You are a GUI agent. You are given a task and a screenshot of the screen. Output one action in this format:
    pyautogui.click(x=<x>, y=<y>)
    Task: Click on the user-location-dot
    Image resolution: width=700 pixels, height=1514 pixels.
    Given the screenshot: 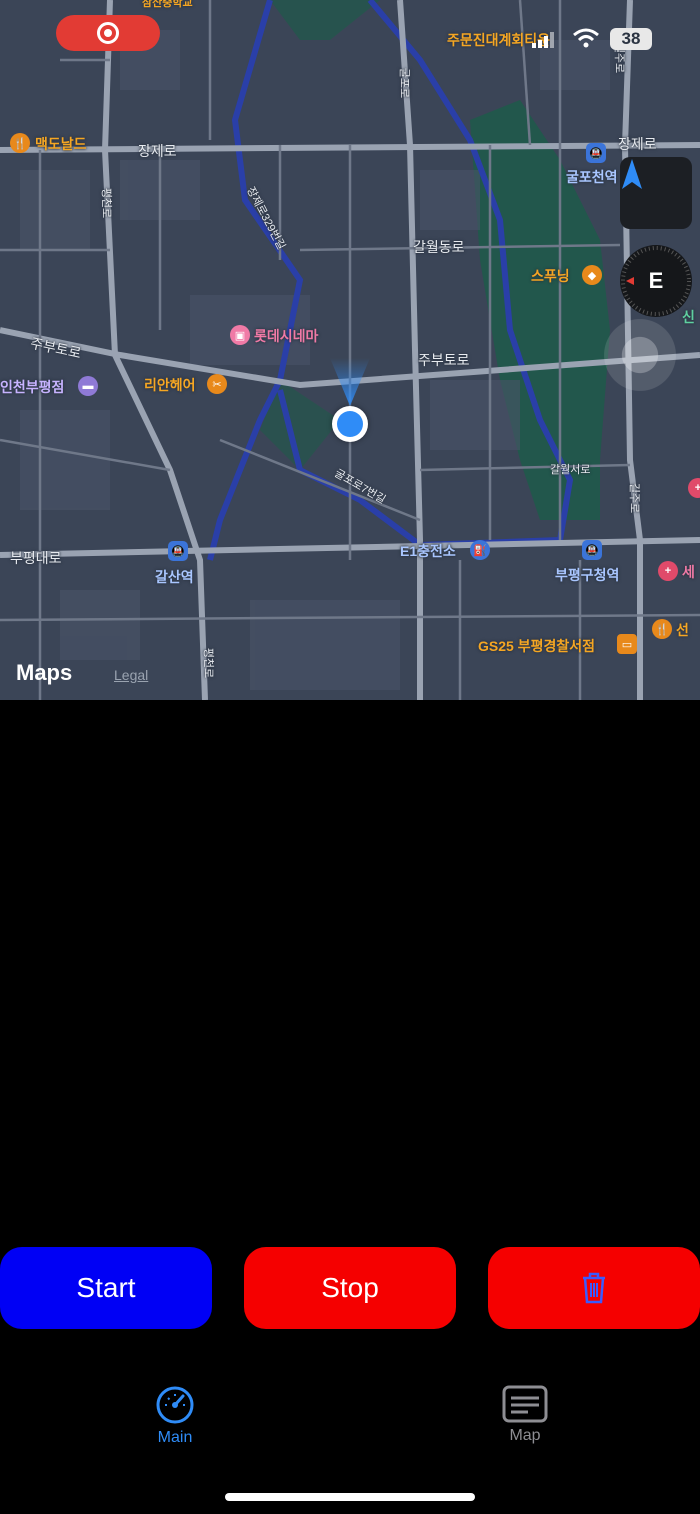 What is the action you would take?
    pyautogui.click(x=350, y=424)
    